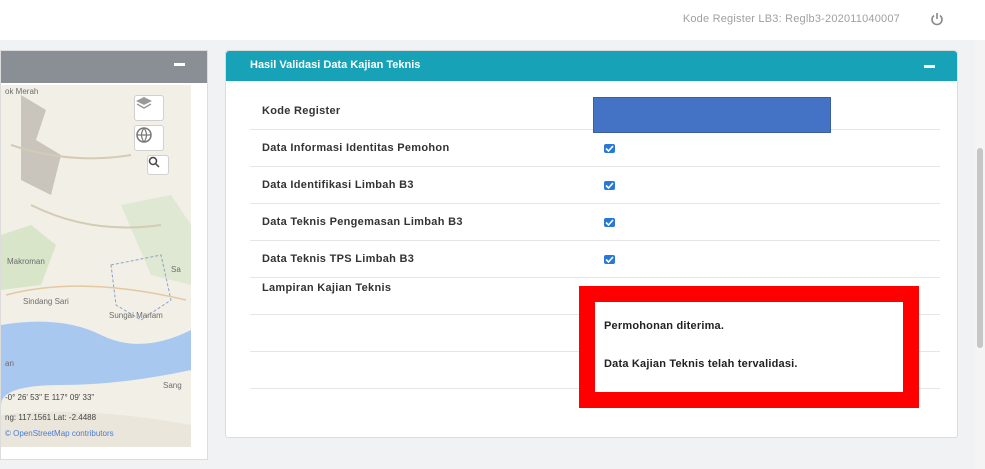 The image size is (985, 469). Describe the element at coordinates (46, 301) in the screenshot. I see `map-label: Sindang Sari` at that location.